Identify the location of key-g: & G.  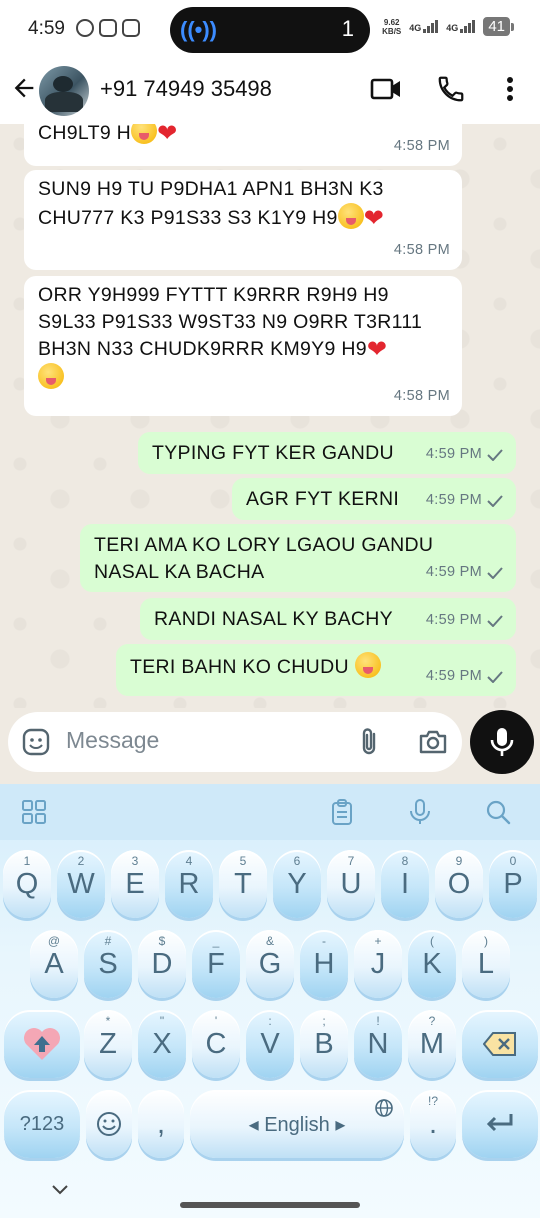
(270, 964).